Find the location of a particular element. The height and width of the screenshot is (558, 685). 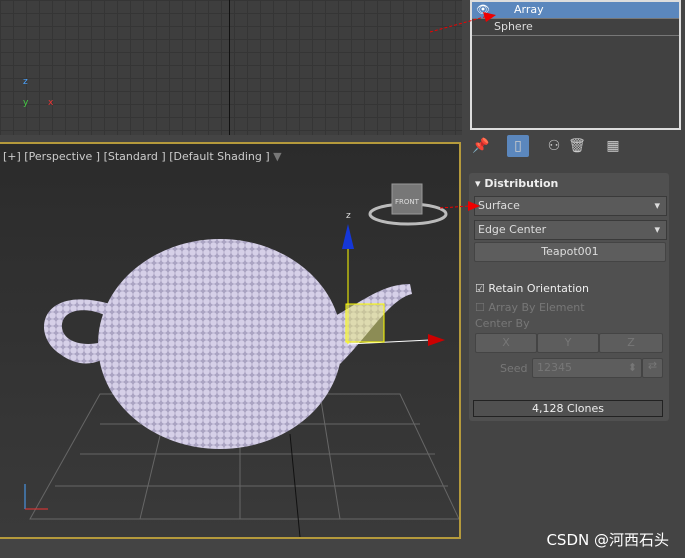

center-y-button: Y is located at coordinates (568, 343).